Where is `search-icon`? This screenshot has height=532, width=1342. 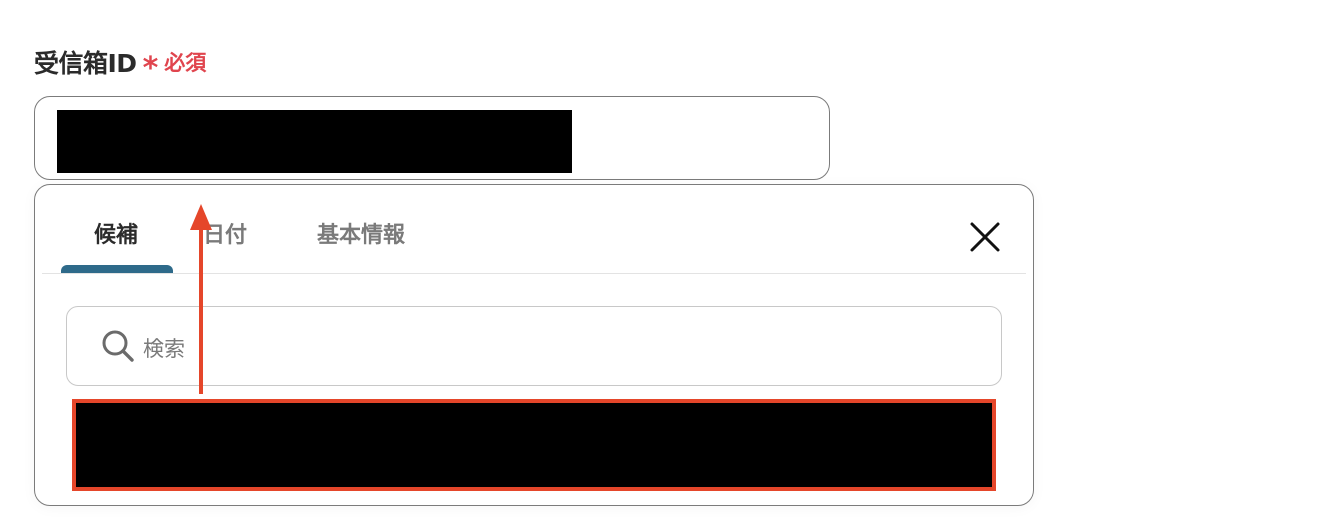
search-icon is located at coordinates (118, 346).